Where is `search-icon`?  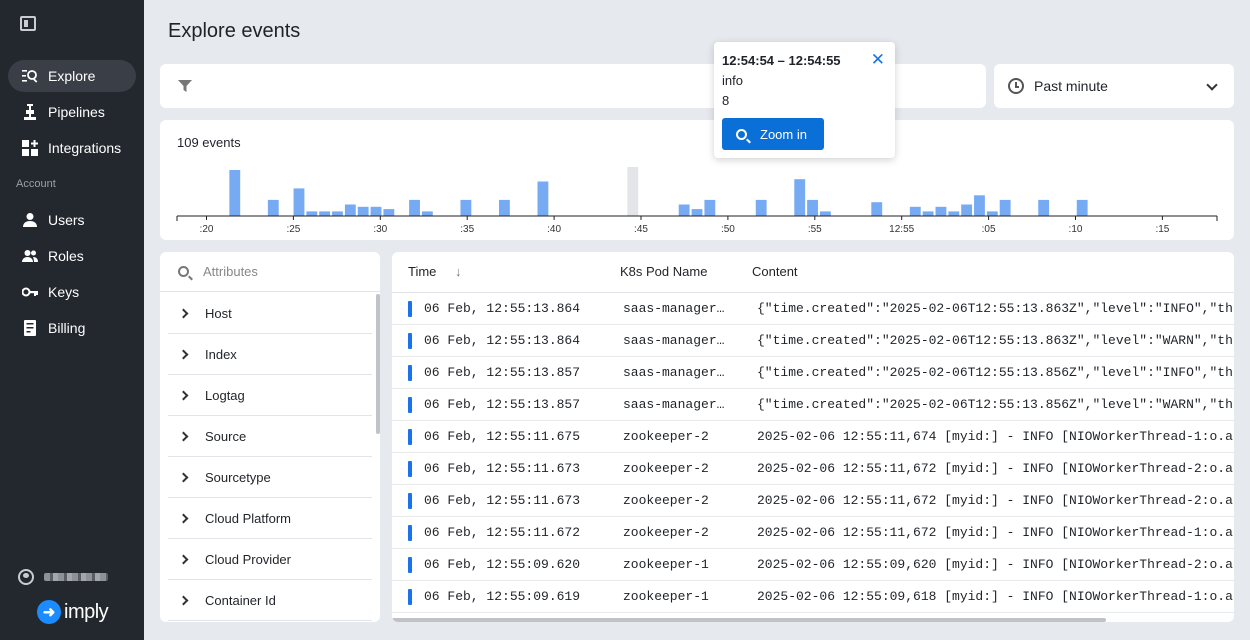 search-icon is located at coordinates (183, 271).